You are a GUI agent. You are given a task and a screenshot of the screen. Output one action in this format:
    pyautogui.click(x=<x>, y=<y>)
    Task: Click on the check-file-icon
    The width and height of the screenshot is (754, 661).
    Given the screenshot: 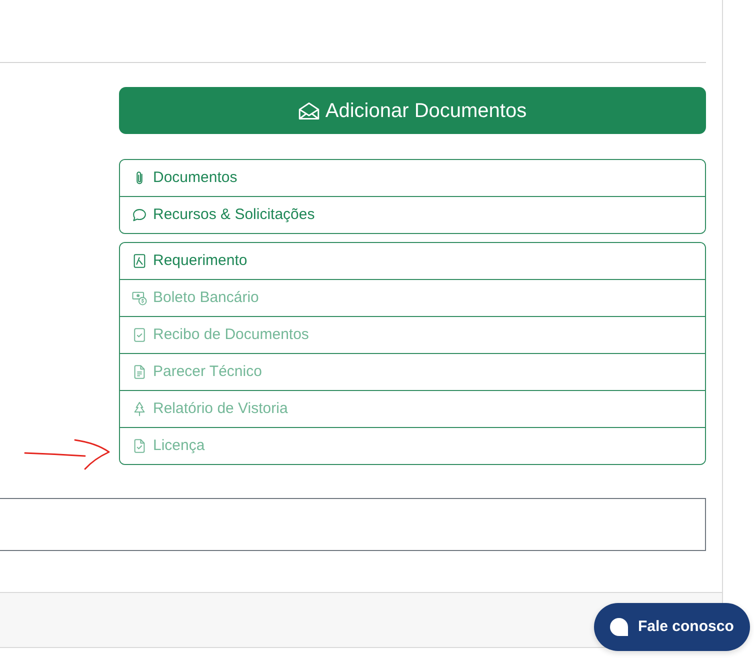 What is the action you would take?
    pyautogui.click(x=139, y=446)
    